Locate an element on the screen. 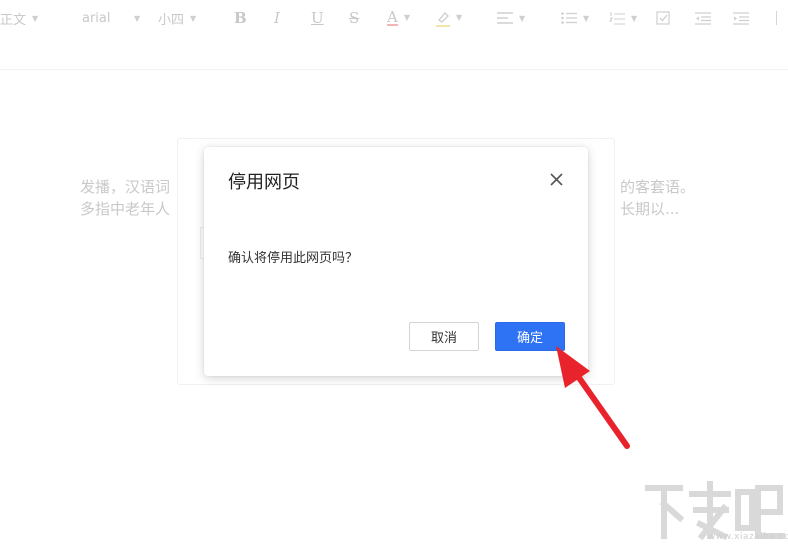 This screenshot has width=788, height=547. font-color-button: A ▼ is located at coordinates (398, 18).